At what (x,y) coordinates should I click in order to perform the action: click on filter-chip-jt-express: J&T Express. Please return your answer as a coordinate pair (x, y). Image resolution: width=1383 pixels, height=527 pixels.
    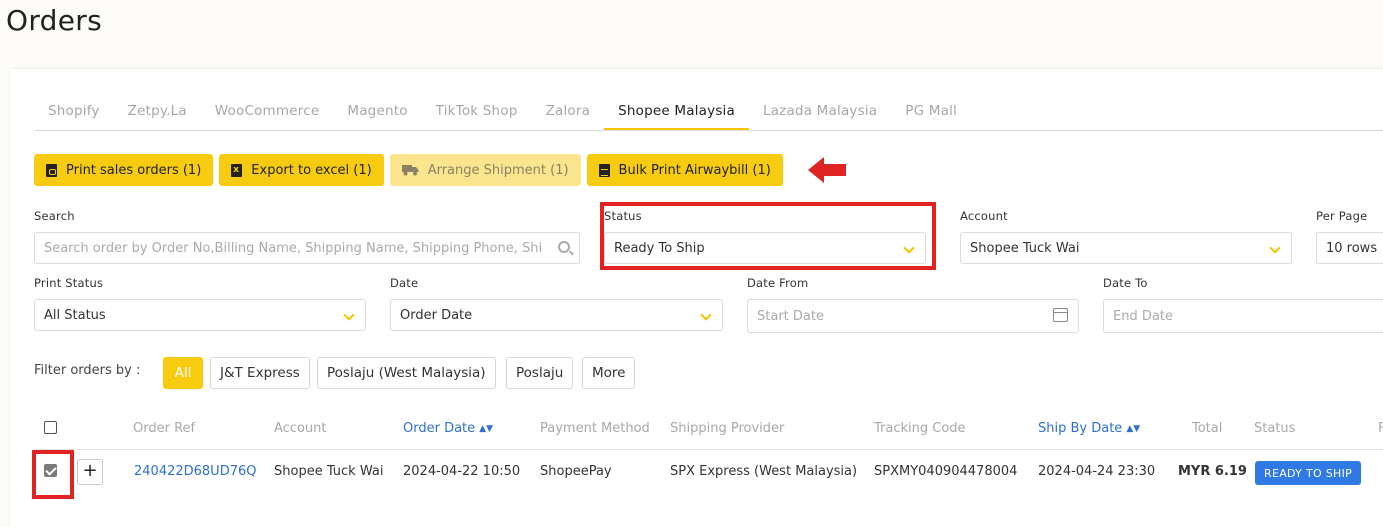
    Looking at the image, I should click on (260, 373).